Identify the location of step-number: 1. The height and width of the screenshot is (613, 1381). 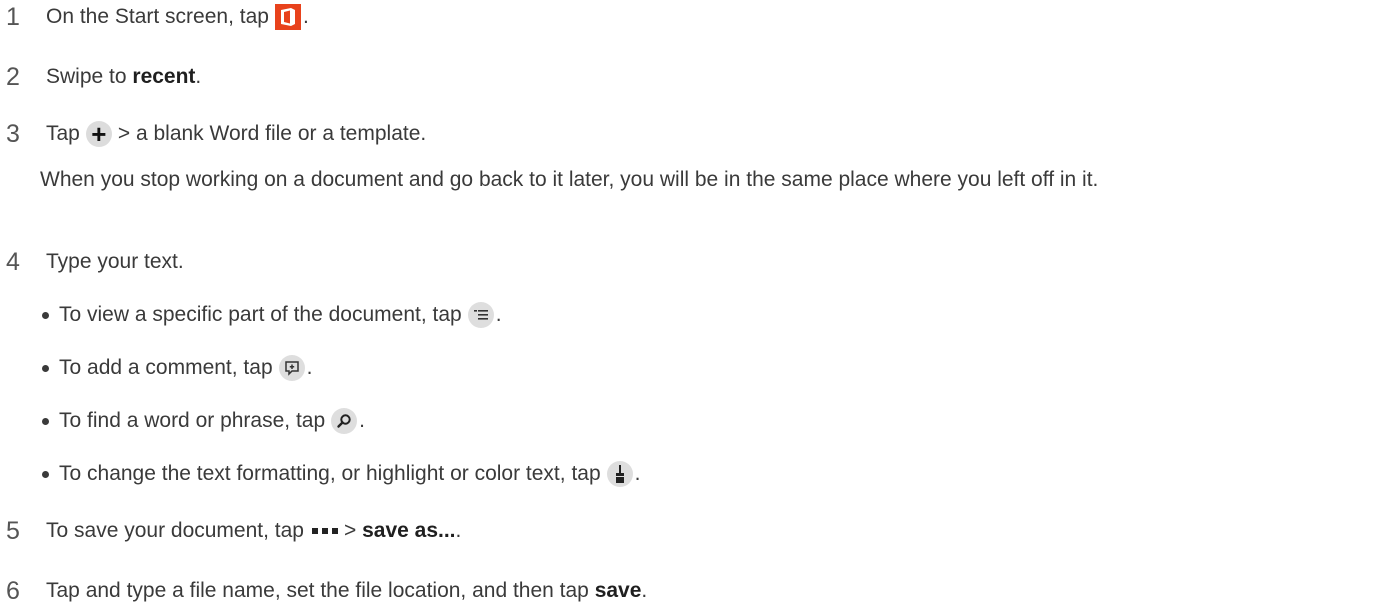
(13, 17).